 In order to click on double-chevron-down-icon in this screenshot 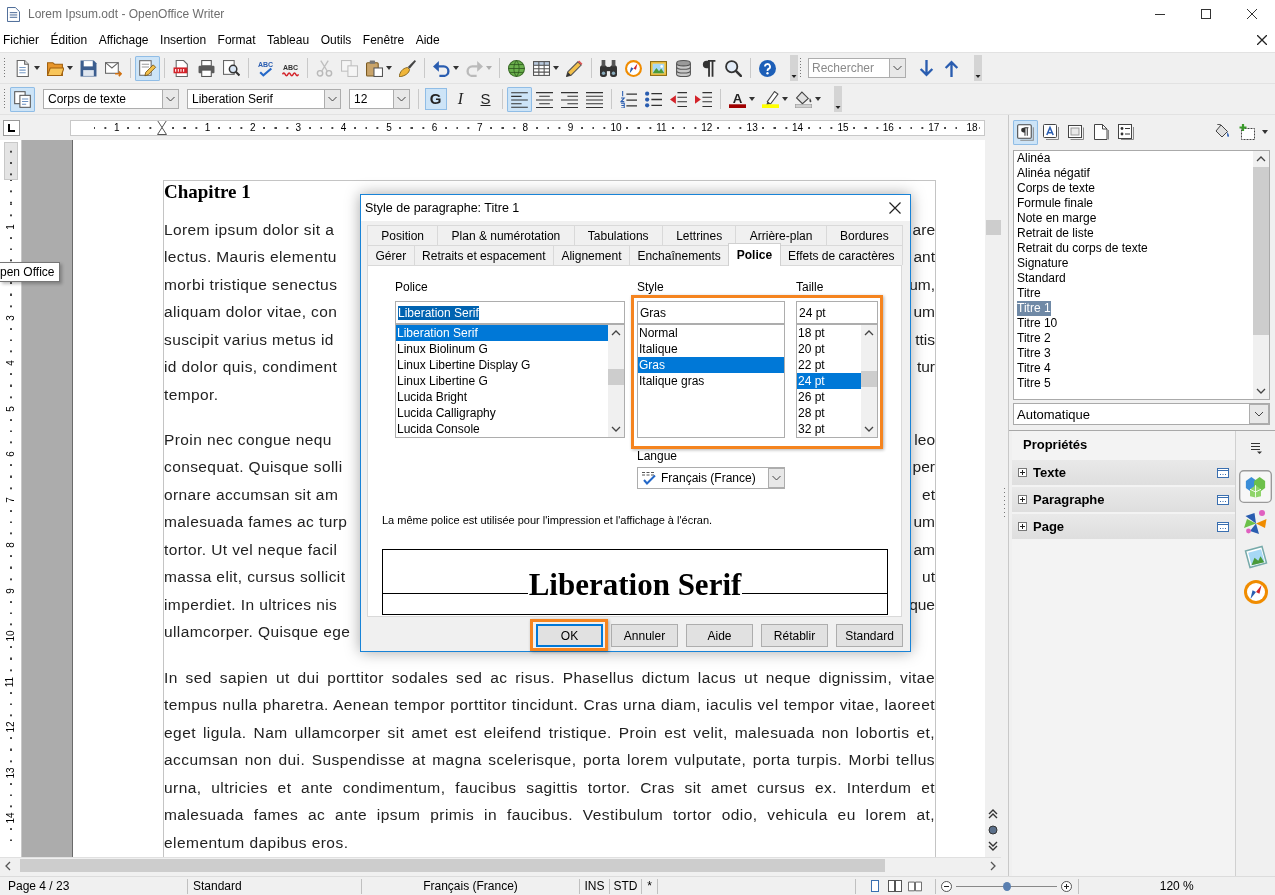, I will do `click(993, 846)`.